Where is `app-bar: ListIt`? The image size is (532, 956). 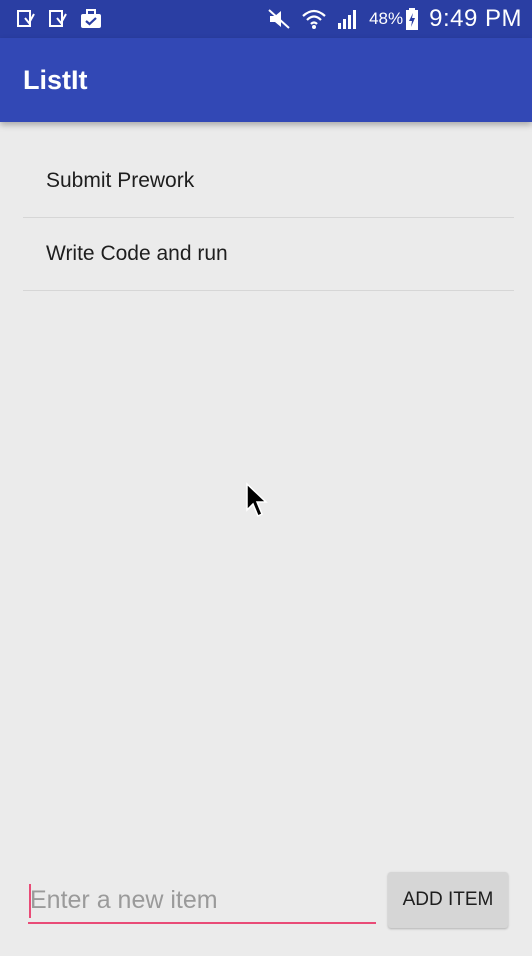 app-bar: ListIt is located at coordinates (266, 80).